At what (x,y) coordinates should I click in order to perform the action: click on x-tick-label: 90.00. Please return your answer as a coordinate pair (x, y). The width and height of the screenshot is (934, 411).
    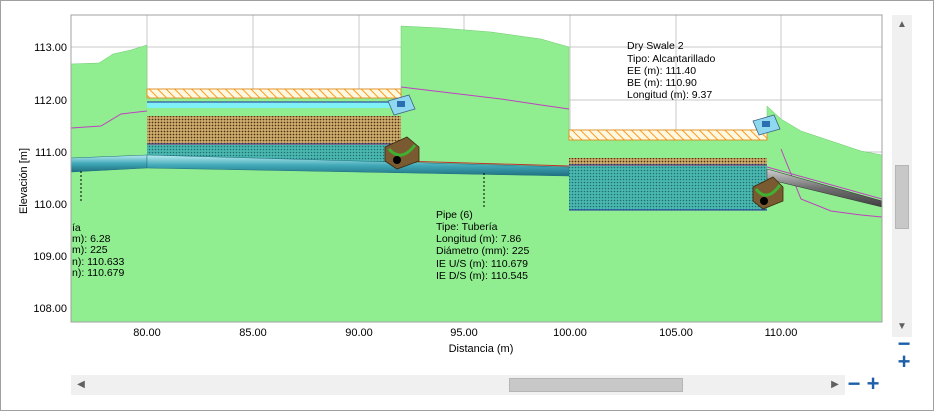
    Looking at the image, I should click on (359, 333).